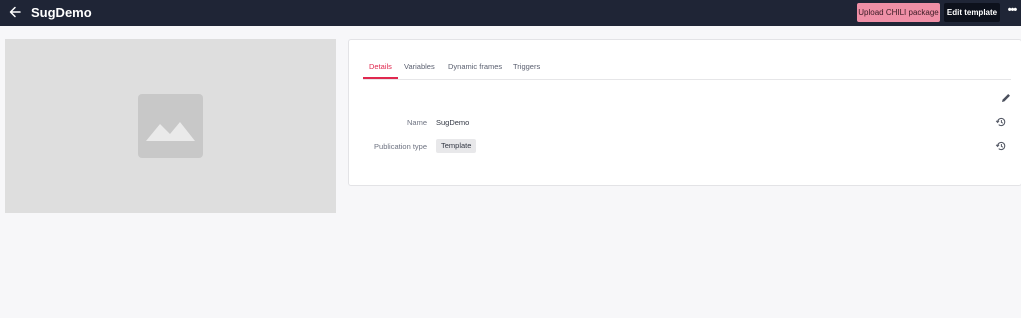 The height and width of the screenshot is (318, 1021). I want to click on publication-type-badge: Template, so click(456, 146).